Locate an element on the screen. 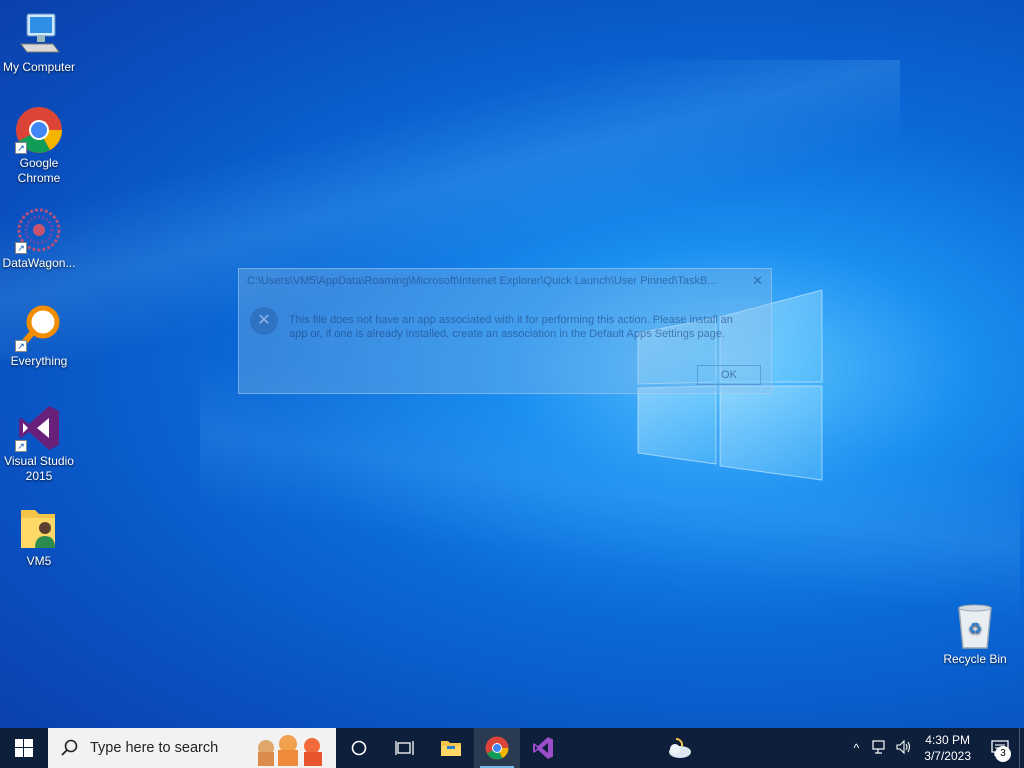 This screenshot has width=1024, height=768. taskbar-search-box: Type here to search is located at coordinates (192, 748).